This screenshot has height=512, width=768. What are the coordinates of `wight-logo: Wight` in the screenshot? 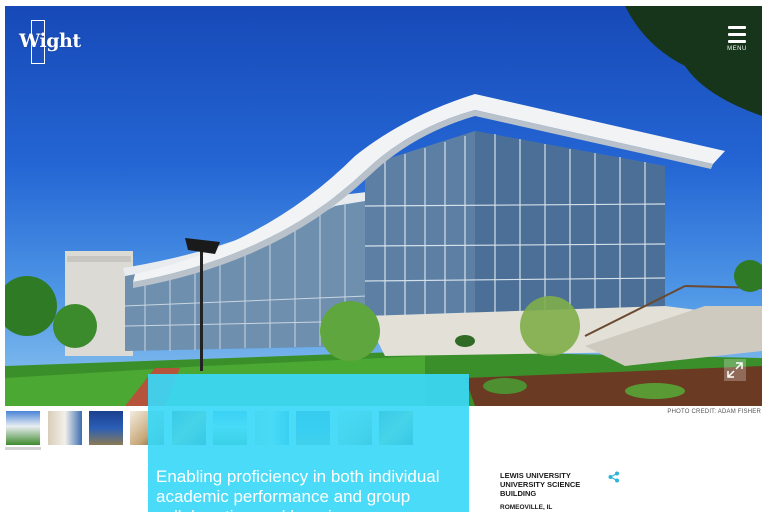 It's located at (50, 43).